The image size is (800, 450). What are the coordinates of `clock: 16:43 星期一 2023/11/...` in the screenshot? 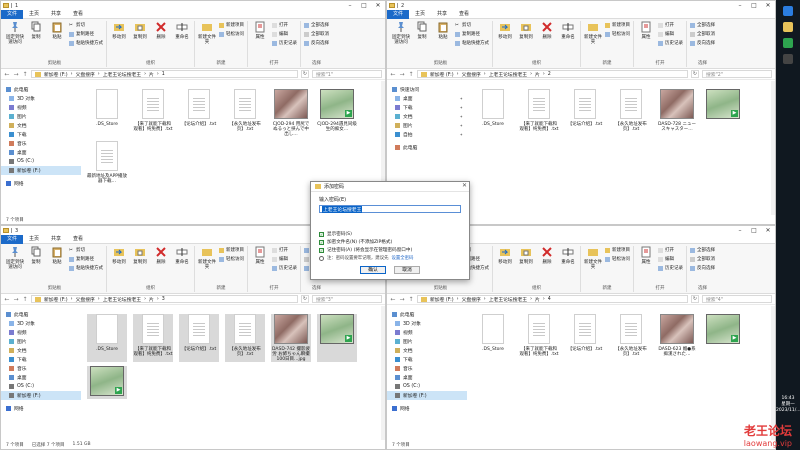 It's located at (788, 405).